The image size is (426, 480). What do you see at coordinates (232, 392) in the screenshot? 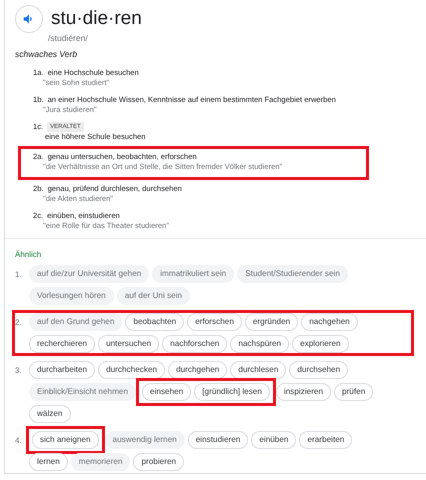
I see `synonym-chip: [gründlich] lesen` at bounding box center [232, 392].